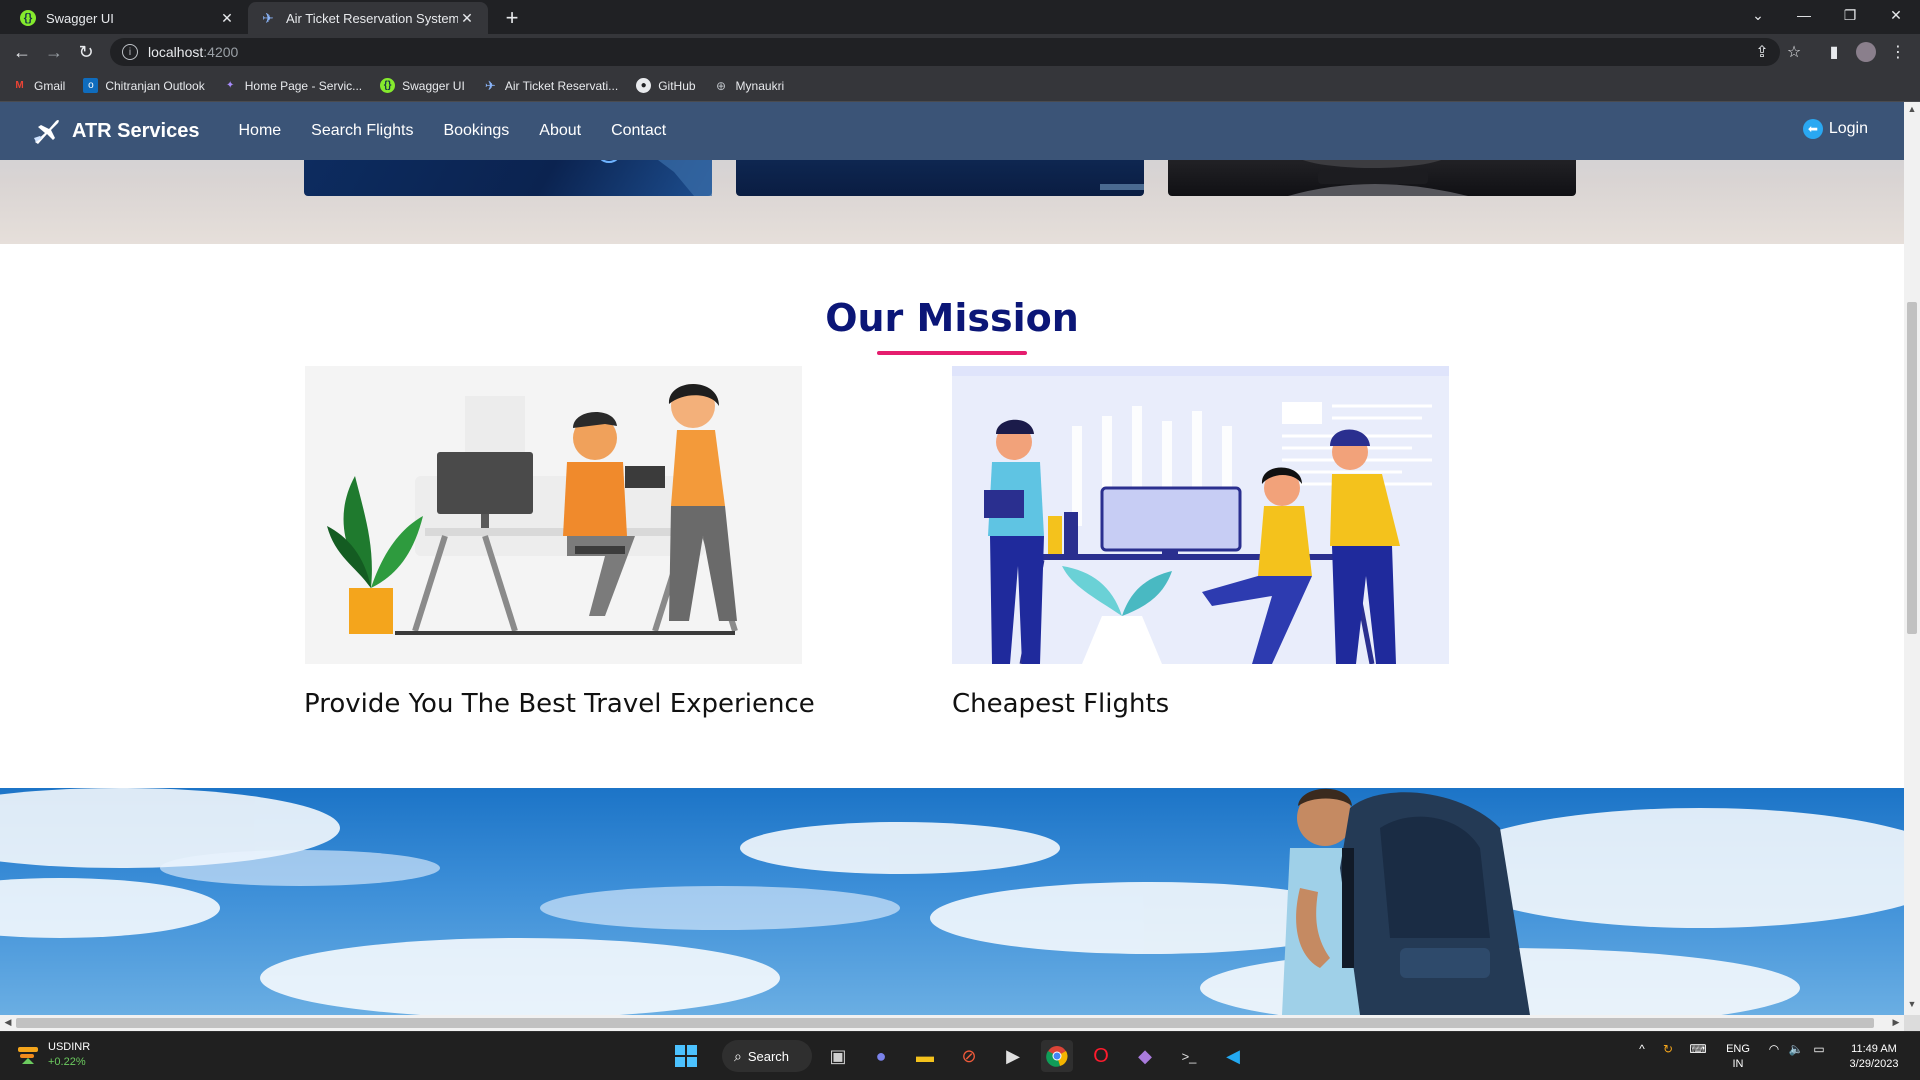  I want to click on vertical-scrollbar: ▲ ▼, so click(1912, 558).